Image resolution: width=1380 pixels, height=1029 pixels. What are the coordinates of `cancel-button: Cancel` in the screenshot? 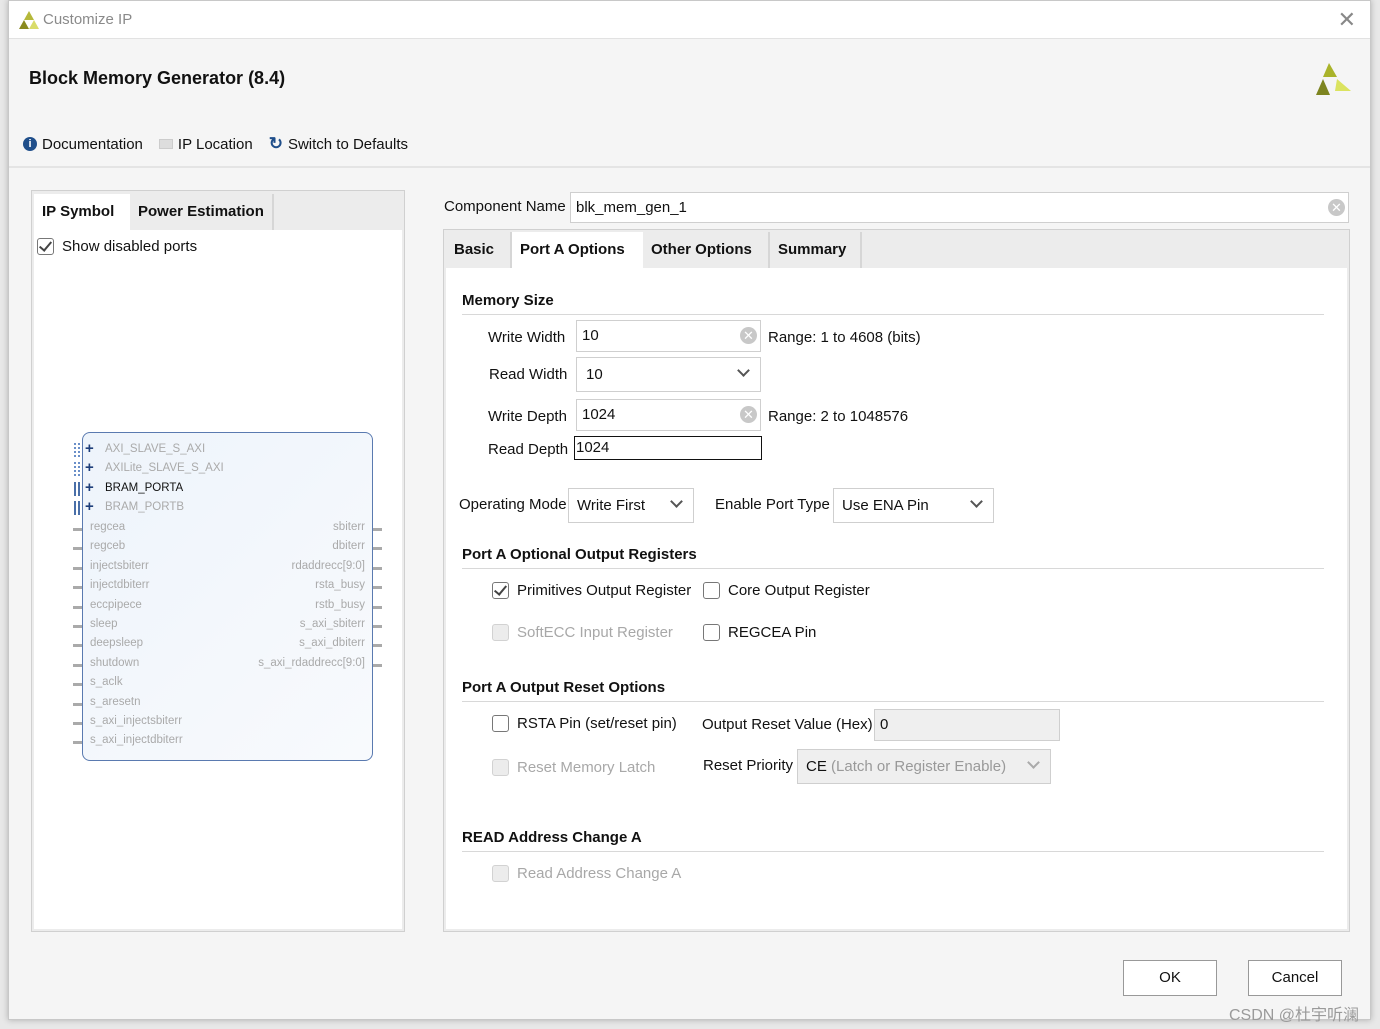 It's located at (1295, 978).